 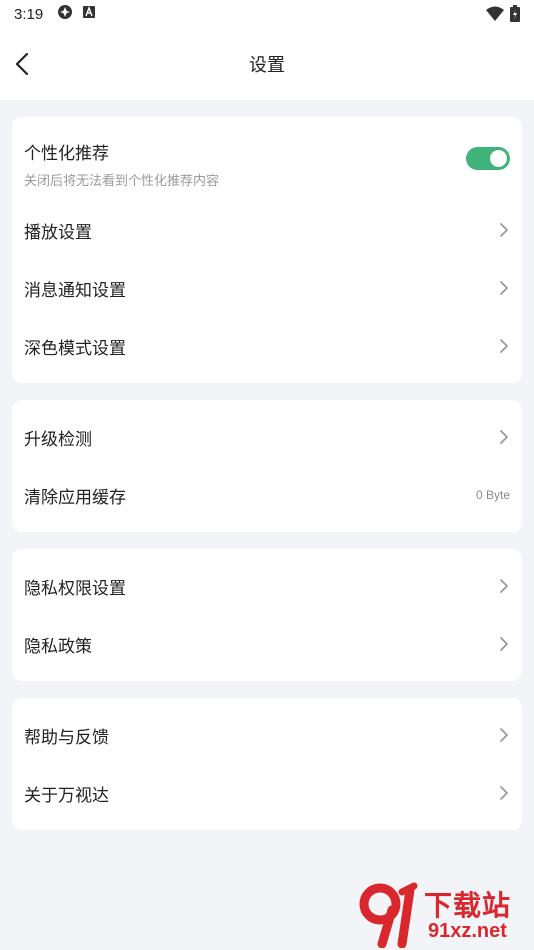 I want to click on settings-card-privacy: 隐私权限设置 隐私政策, so click(x=267, y=615).